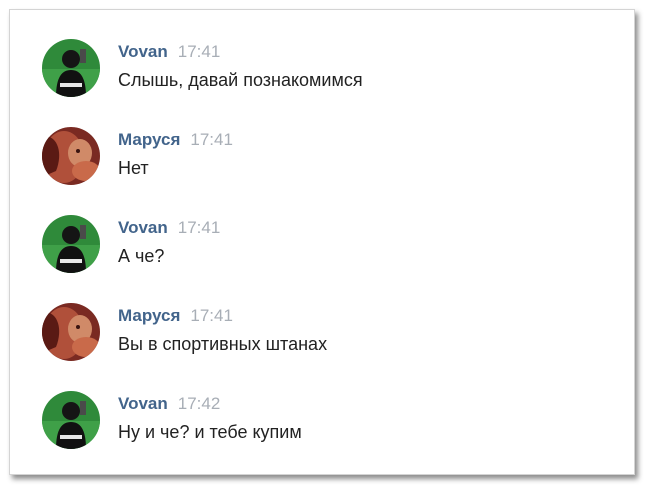  What do you see at coordinates (240, 80) in the screenshot?
I see `message-text: Слышь, давай познакомимся` at bounding box center [240, 80].